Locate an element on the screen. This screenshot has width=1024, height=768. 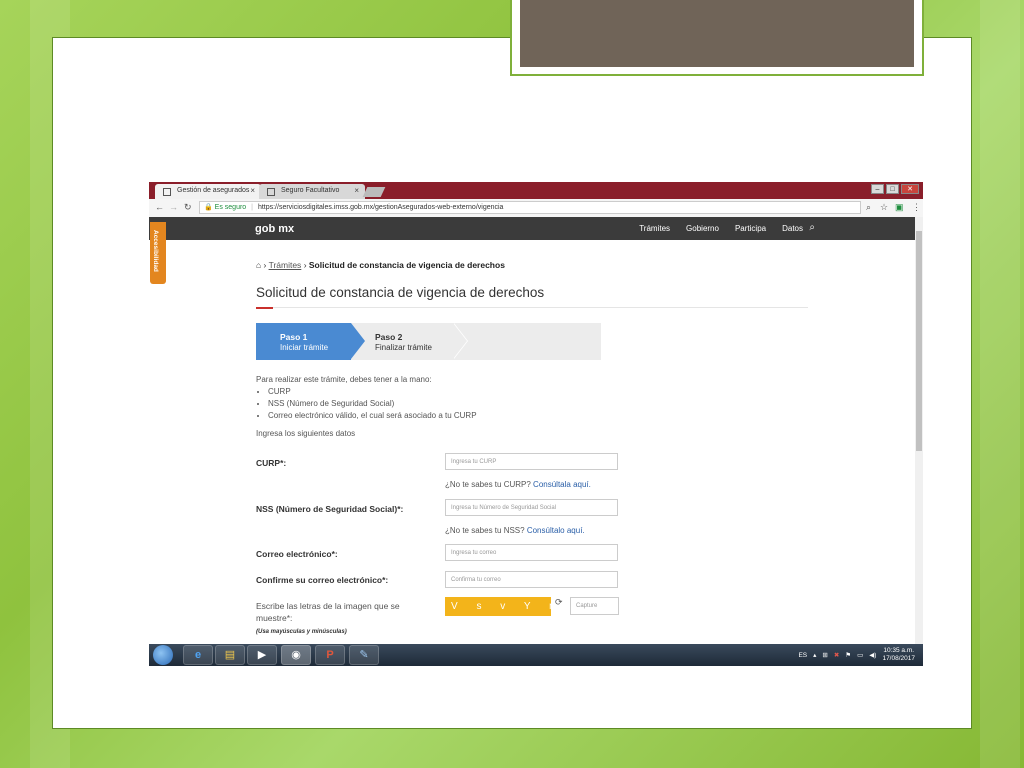
internet-explorer-icon: e is located at coordinates (198, 655).